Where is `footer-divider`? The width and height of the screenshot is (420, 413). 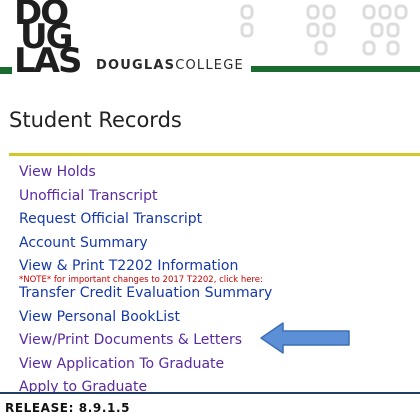
footer-divider is located at coordinates (210, 393).